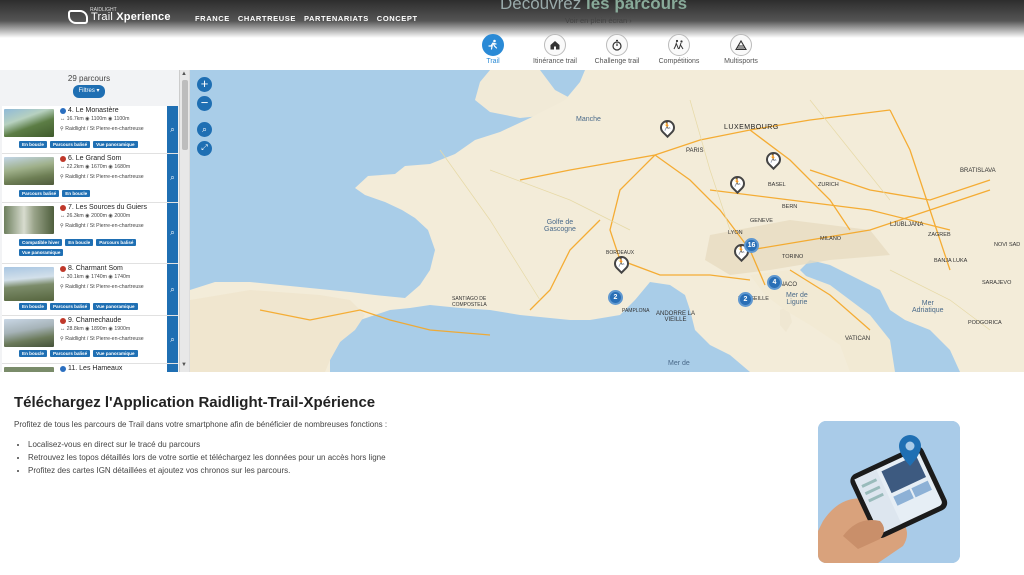  I want to click on zoom-in-button: +, so click(204, 84).